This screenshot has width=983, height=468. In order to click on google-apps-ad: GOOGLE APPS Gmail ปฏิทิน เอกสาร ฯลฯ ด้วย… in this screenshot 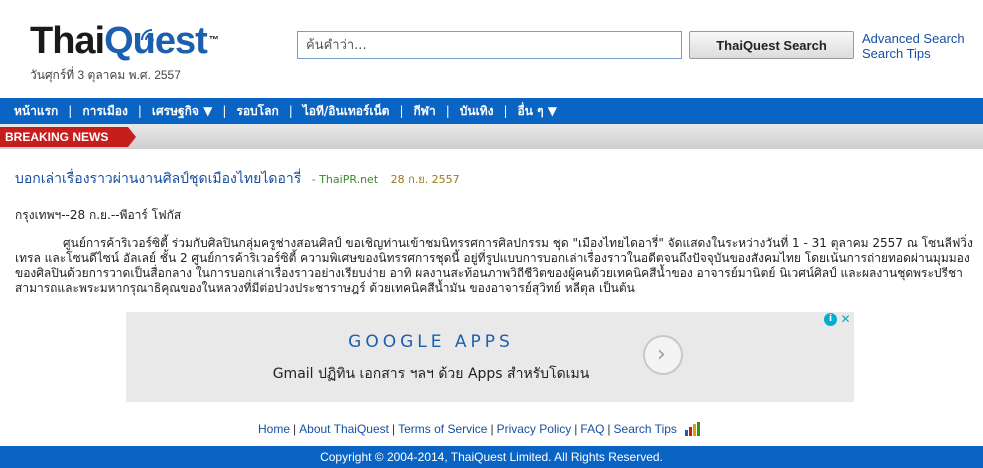, I will do `click(490, 357)`.